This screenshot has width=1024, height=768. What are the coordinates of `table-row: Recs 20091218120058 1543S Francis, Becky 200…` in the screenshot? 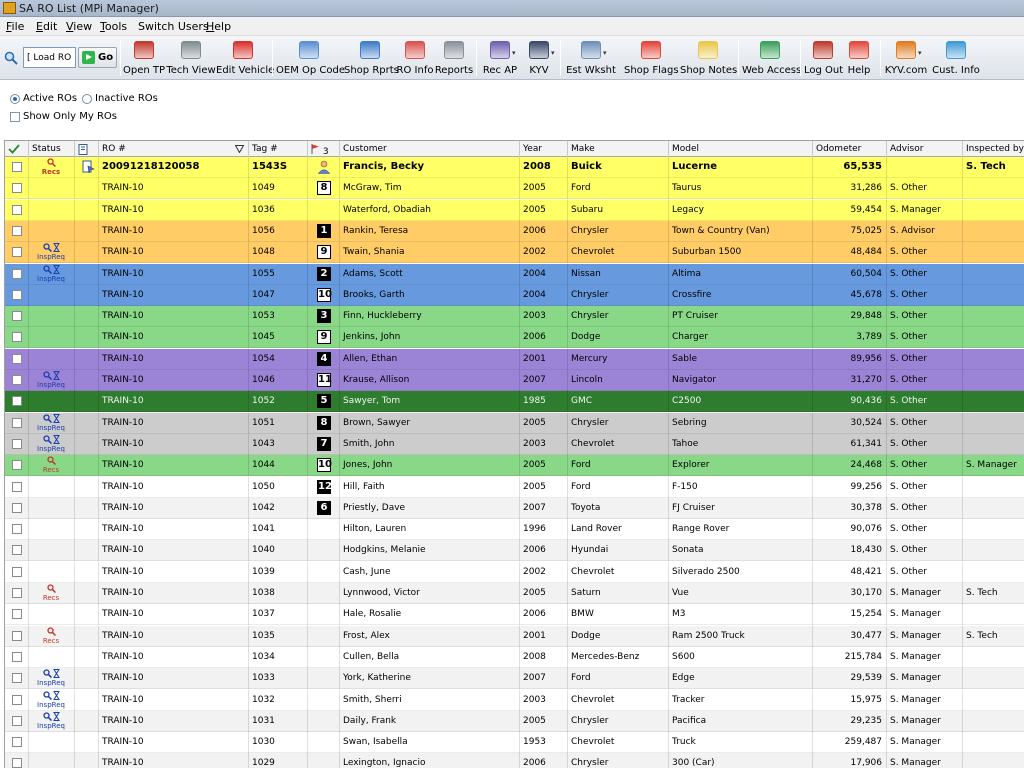 It's located at (514, 167).